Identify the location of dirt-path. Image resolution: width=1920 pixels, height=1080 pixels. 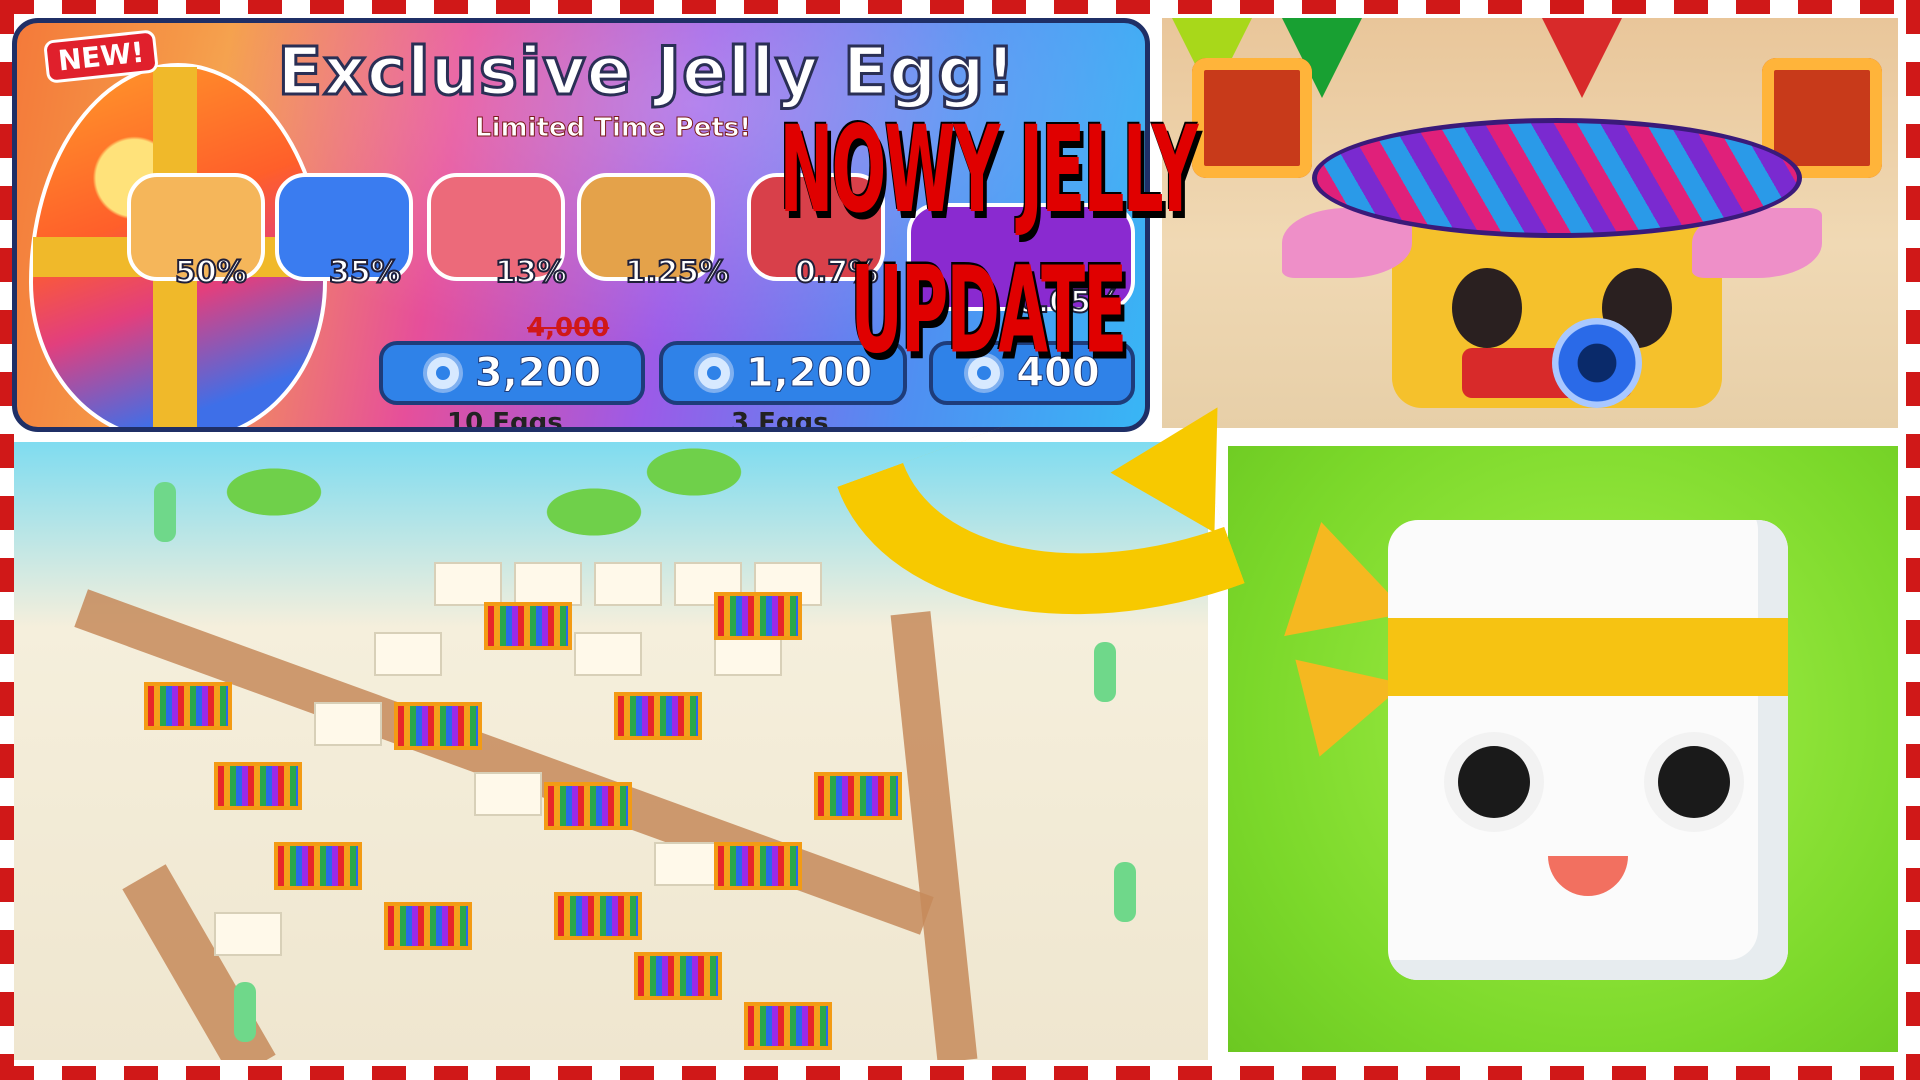
(934, 835).